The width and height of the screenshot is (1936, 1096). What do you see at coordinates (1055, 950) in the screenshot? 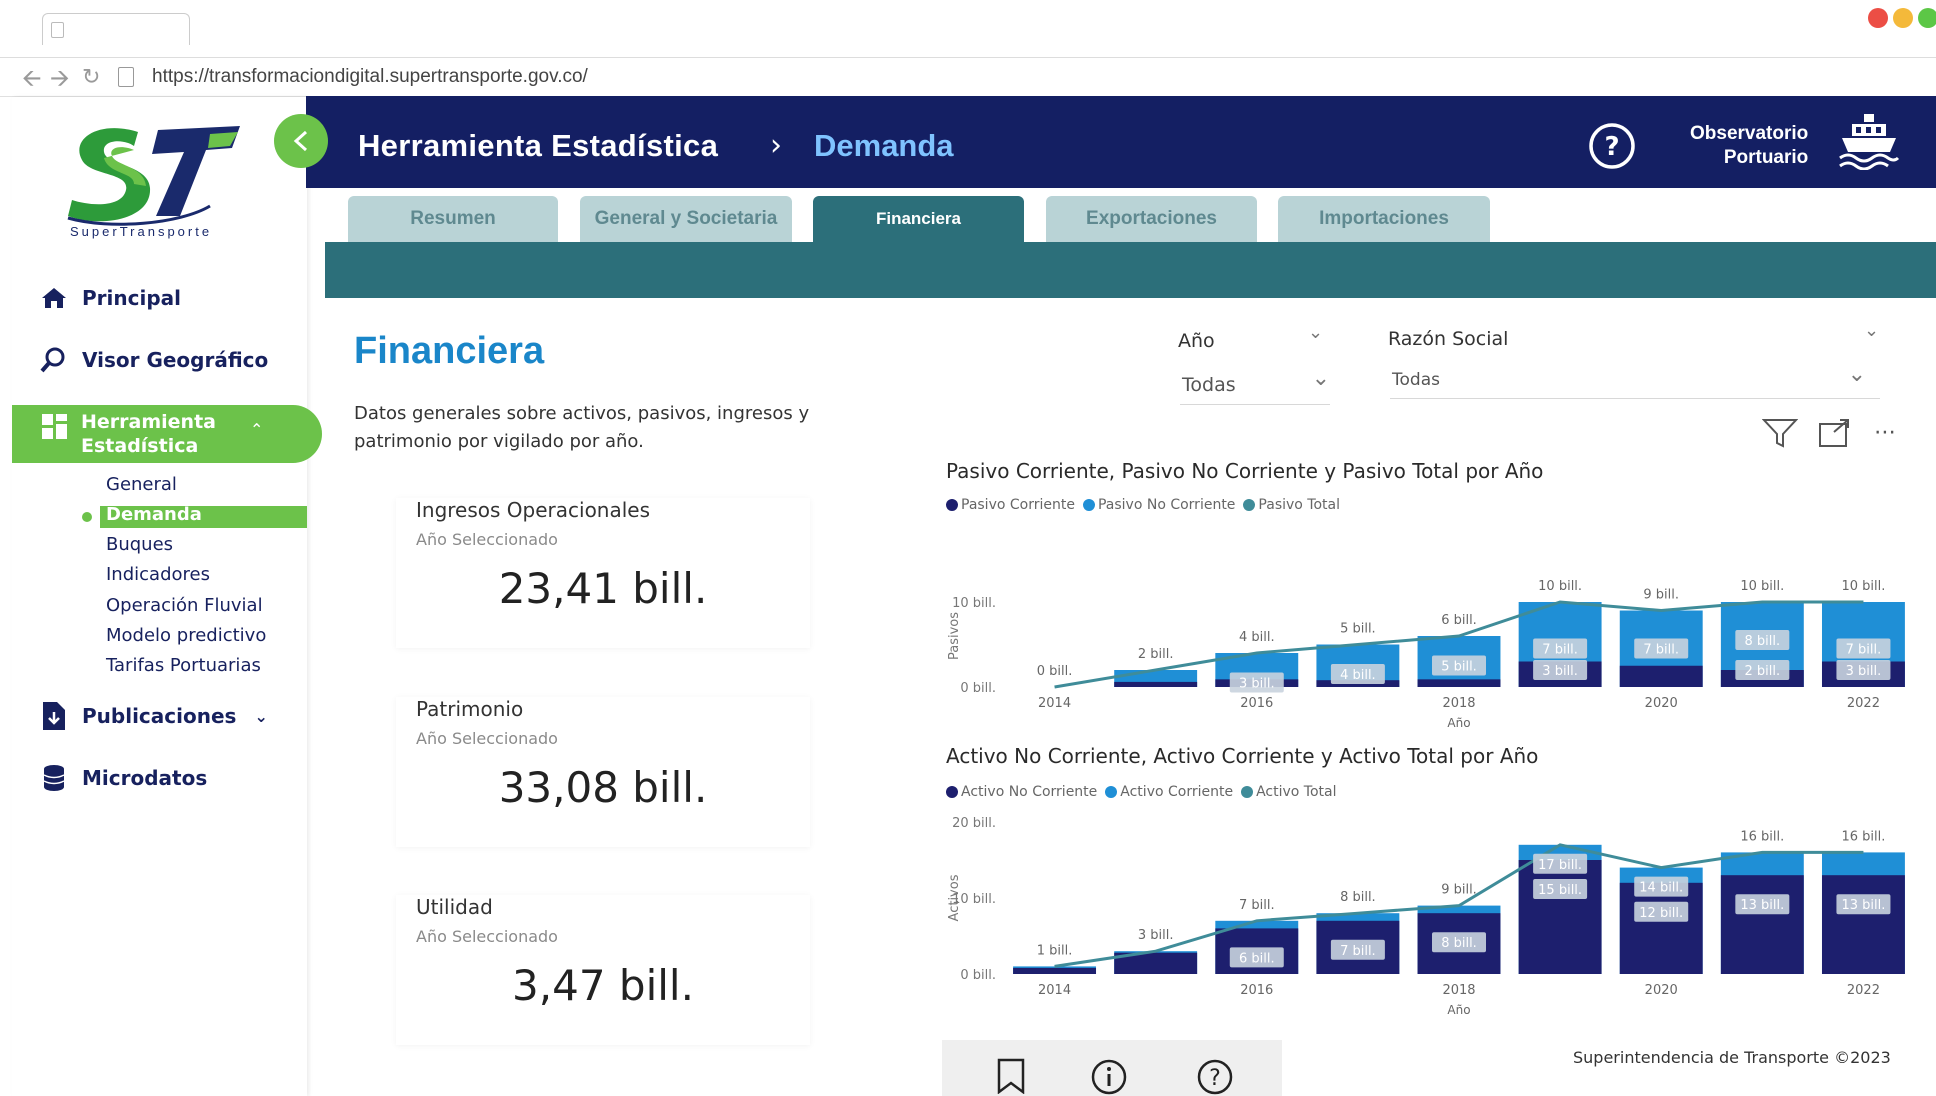
I see `data-label: 1 bill.` at bounding box center [1055, 950].